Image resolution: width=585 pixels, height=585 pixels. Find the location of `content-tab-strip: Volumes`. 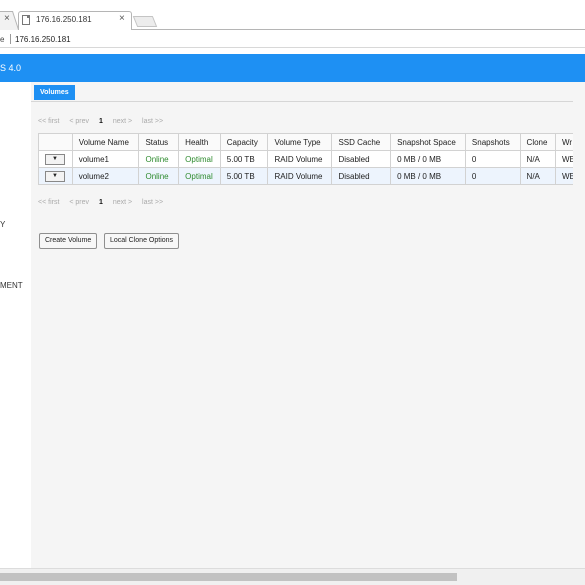

content-tab-strip: Volumes is located at coordinates (308, 92).